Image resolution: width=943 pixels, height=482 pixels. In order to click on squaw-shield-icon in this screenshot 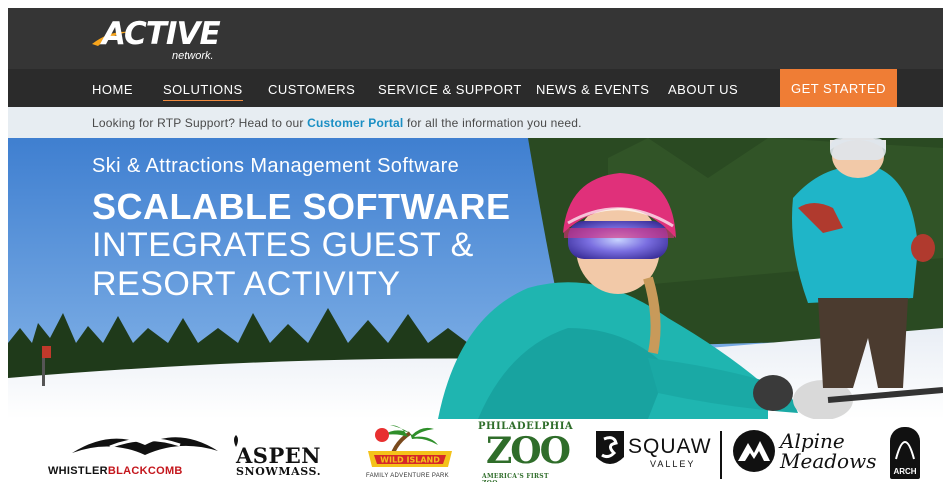, I will do `click(610, 447)`.